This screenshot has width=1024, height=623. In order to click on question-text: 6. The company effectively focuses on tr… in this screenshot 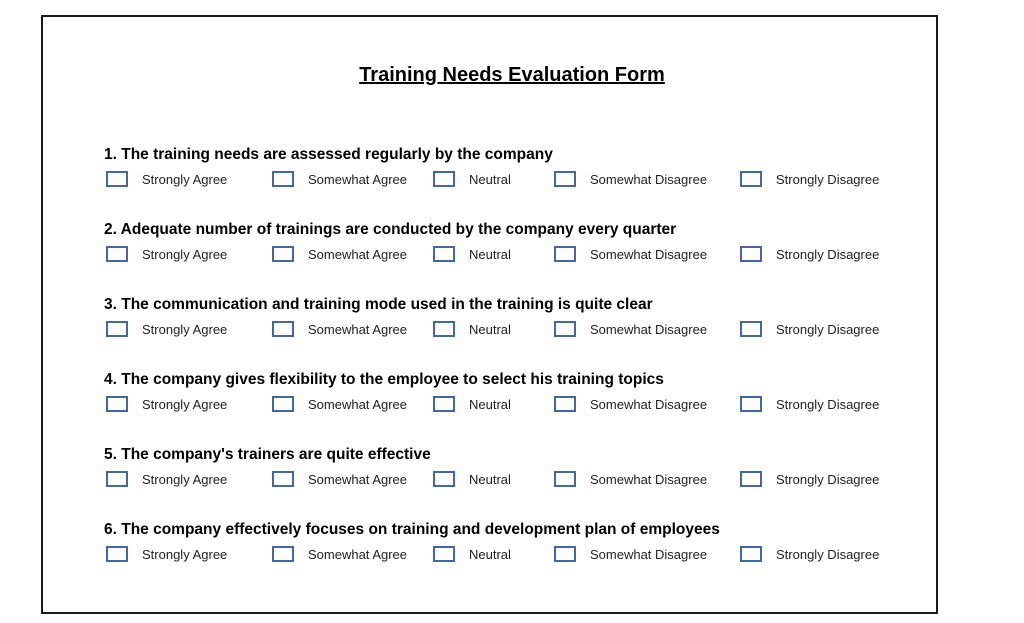, I will do `click(412, 529)`.